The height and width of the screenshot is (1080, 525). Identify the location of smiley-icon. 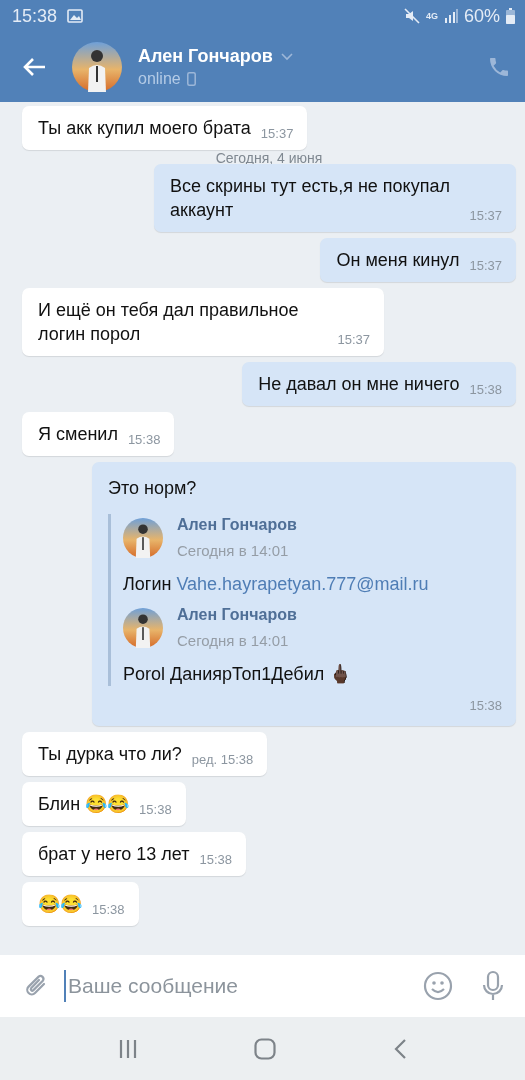
(438, 986).